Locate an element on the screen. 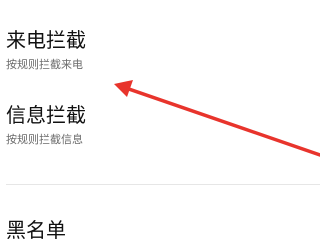  section-divider is located at coordinates (163, 184).